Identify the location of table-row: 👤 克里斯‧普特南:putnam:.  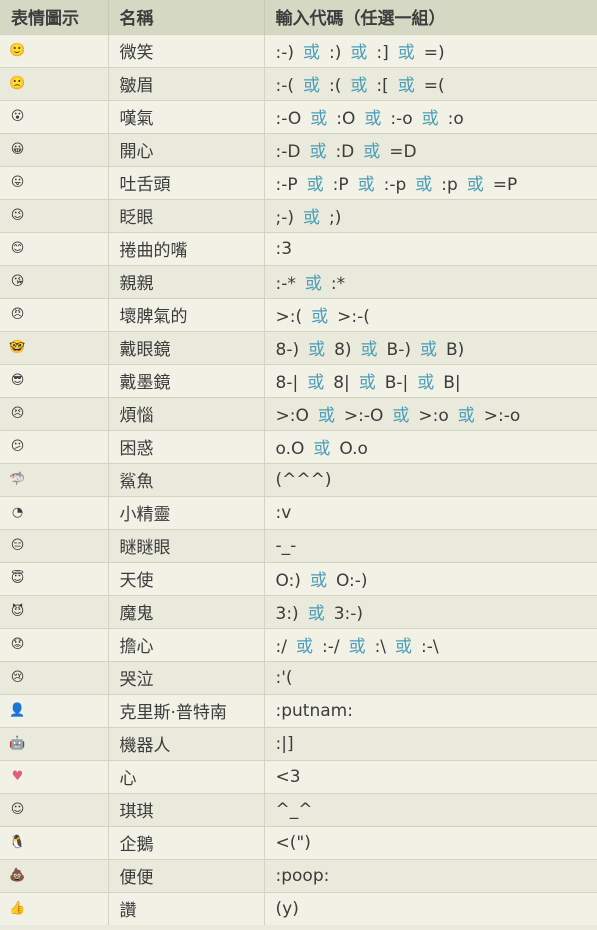
(298, 710).